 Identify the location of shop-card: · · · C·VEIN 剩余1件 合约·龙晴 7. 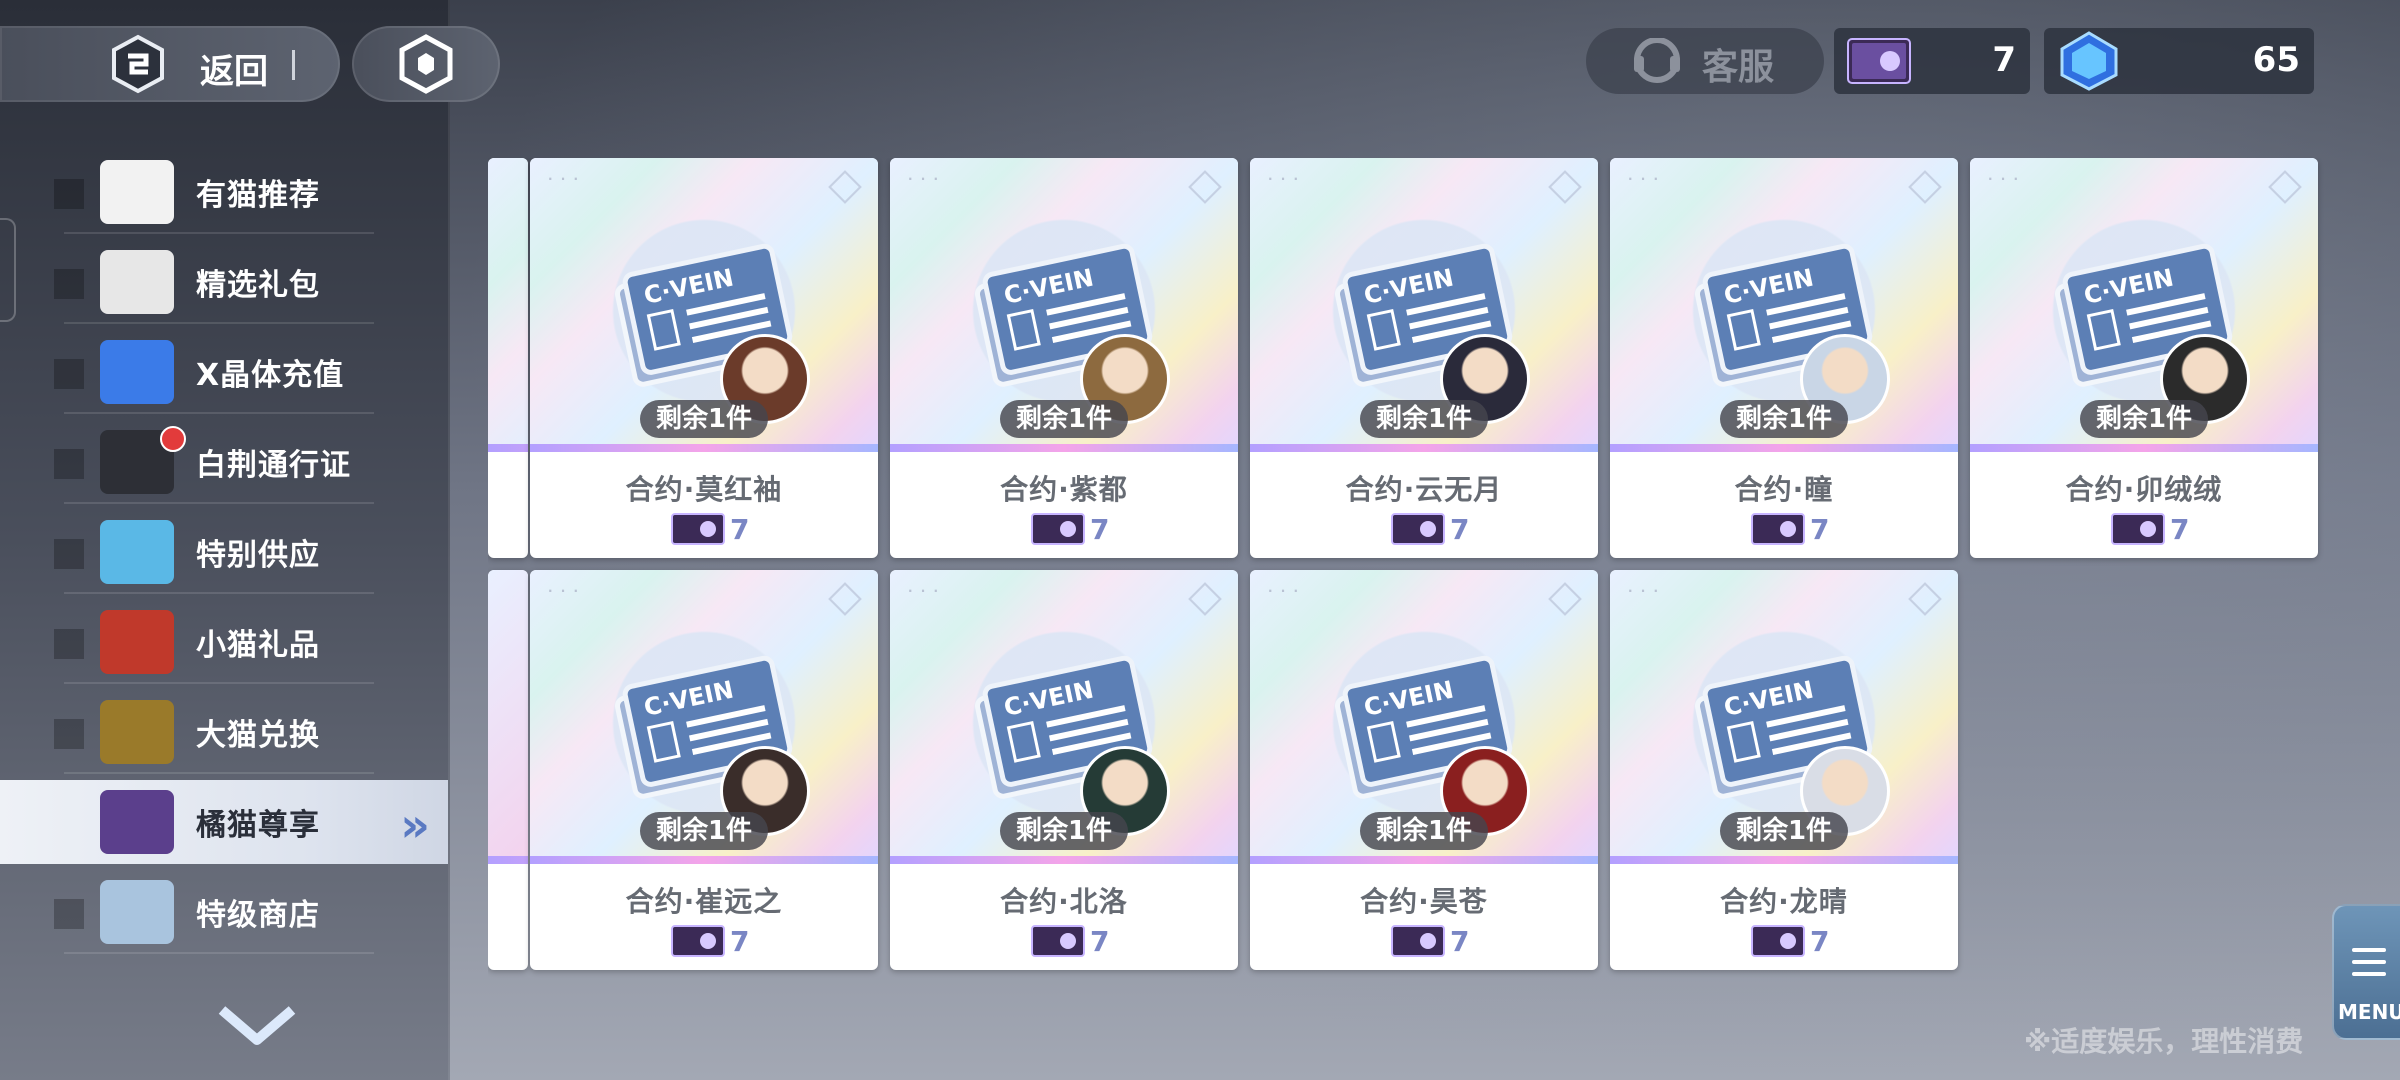
(1784, 770).